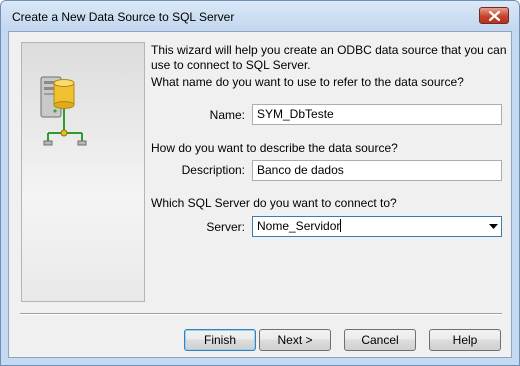 This screenshot has width=520, height=366. What do you see at coordinates (260, 16) in the screenshot?
I see `title-bar: Create a New Data Source to SQL Server` at bounding box center [260, 16].